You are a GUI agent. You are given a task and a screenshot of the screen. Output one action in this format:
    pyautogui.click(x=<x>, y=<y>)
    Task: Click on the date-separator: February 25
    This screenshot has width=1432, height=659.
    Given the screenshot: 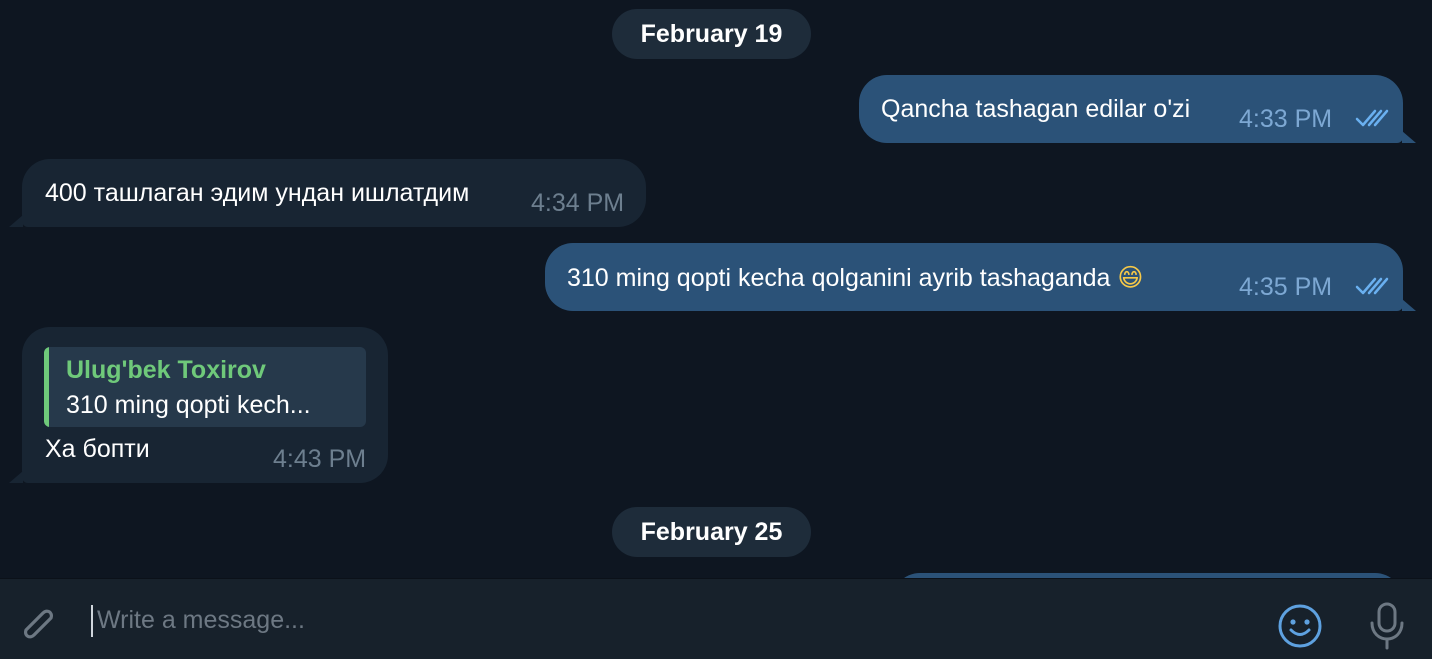 What is the action you would take?
    pyautogui.click(x=711, y=532)
    